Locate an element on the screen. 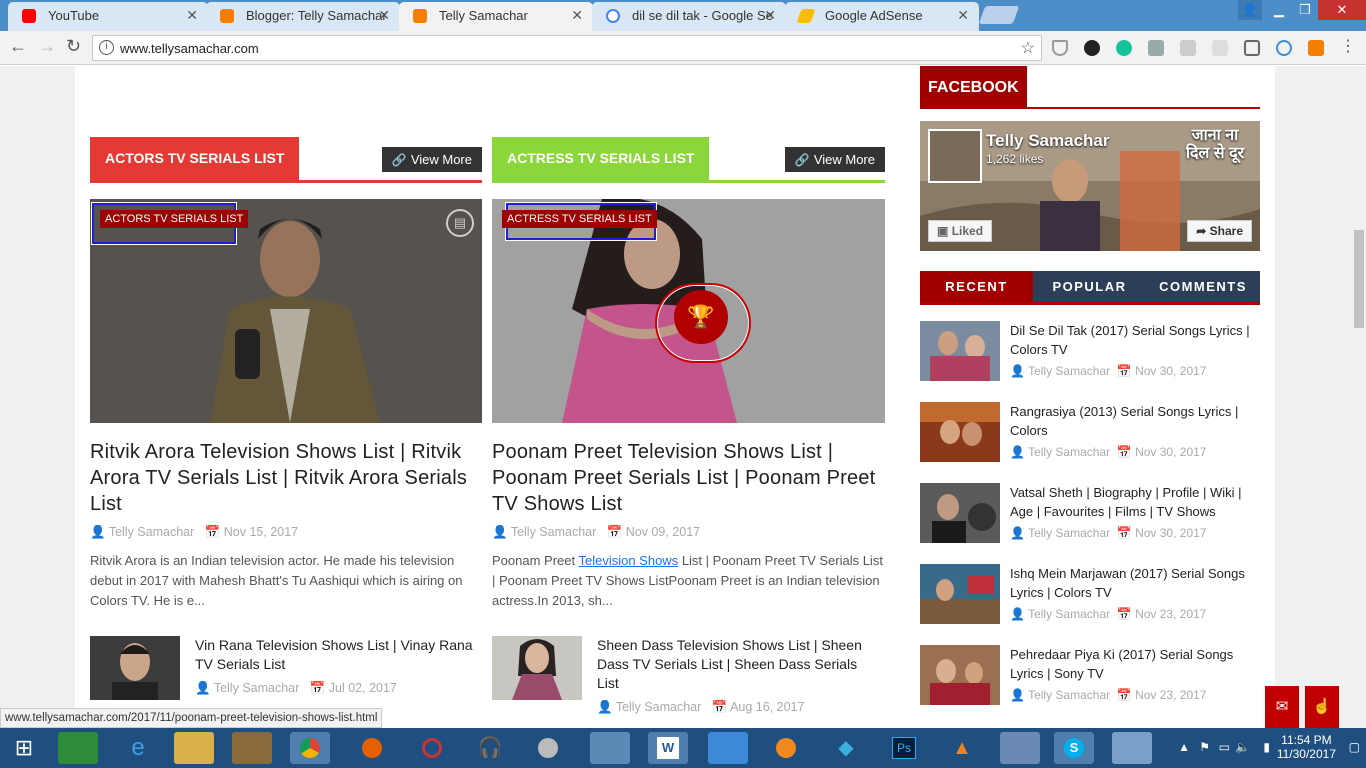 This screenshot has height=768, width=1366. excerpt-link: Television Shows is located at coordinates (628, 560).